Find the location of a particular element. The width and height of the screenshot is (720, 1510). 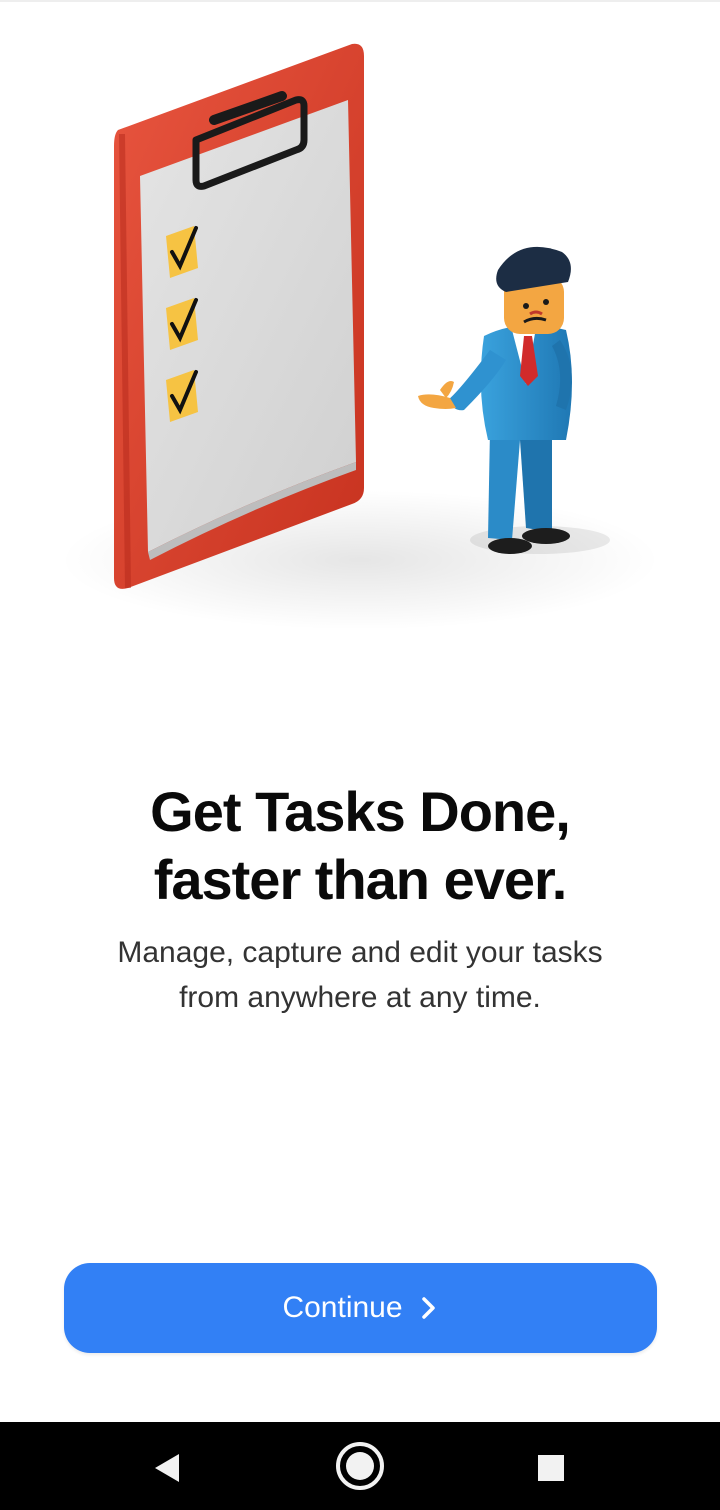

back-triangle-icon is located at coordinates (167, 1468).